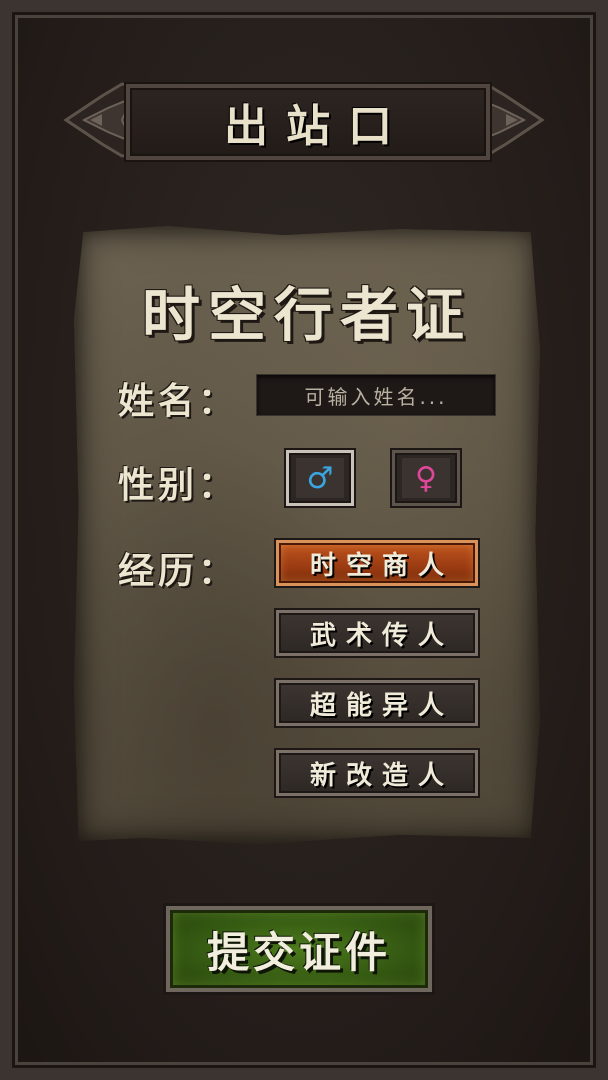 This screenshot has width=608, height=1080. I want to click on card-title: 时空行者证, so click(306, 315).